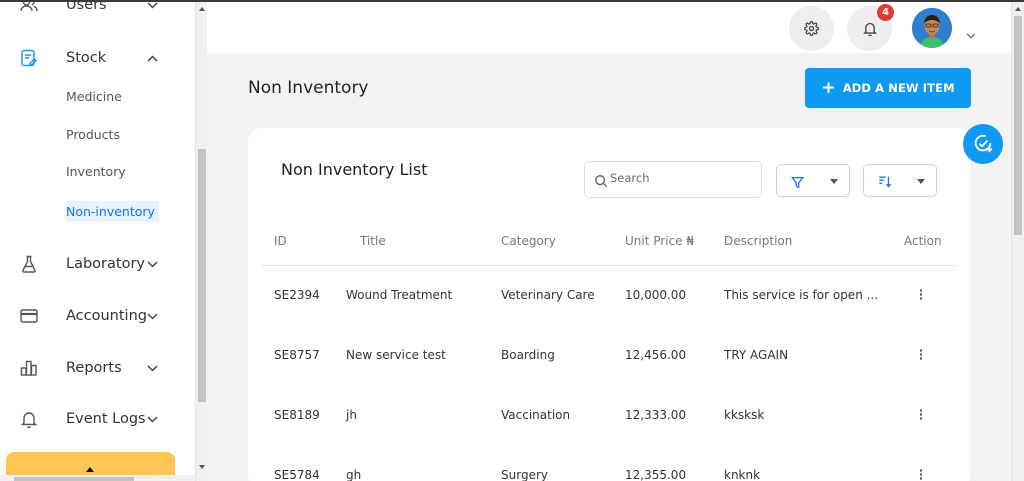 Image resolution: width=1024 pixels, height=481 pixels. I want to click on column-header-category: Category, so click(528, 241).